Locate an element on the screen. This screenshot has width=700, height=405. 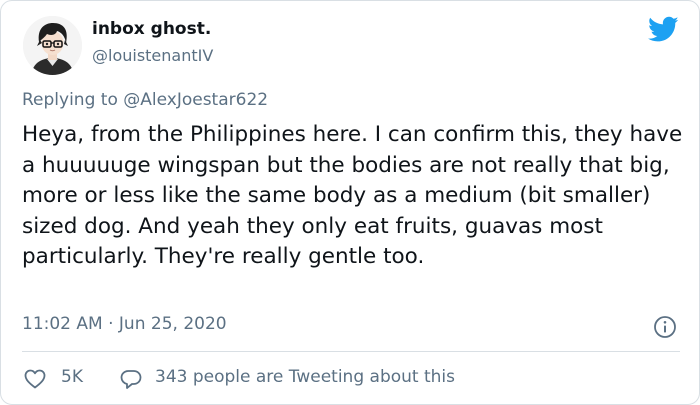
like-count: 5K is located at coordinates (72, 377).